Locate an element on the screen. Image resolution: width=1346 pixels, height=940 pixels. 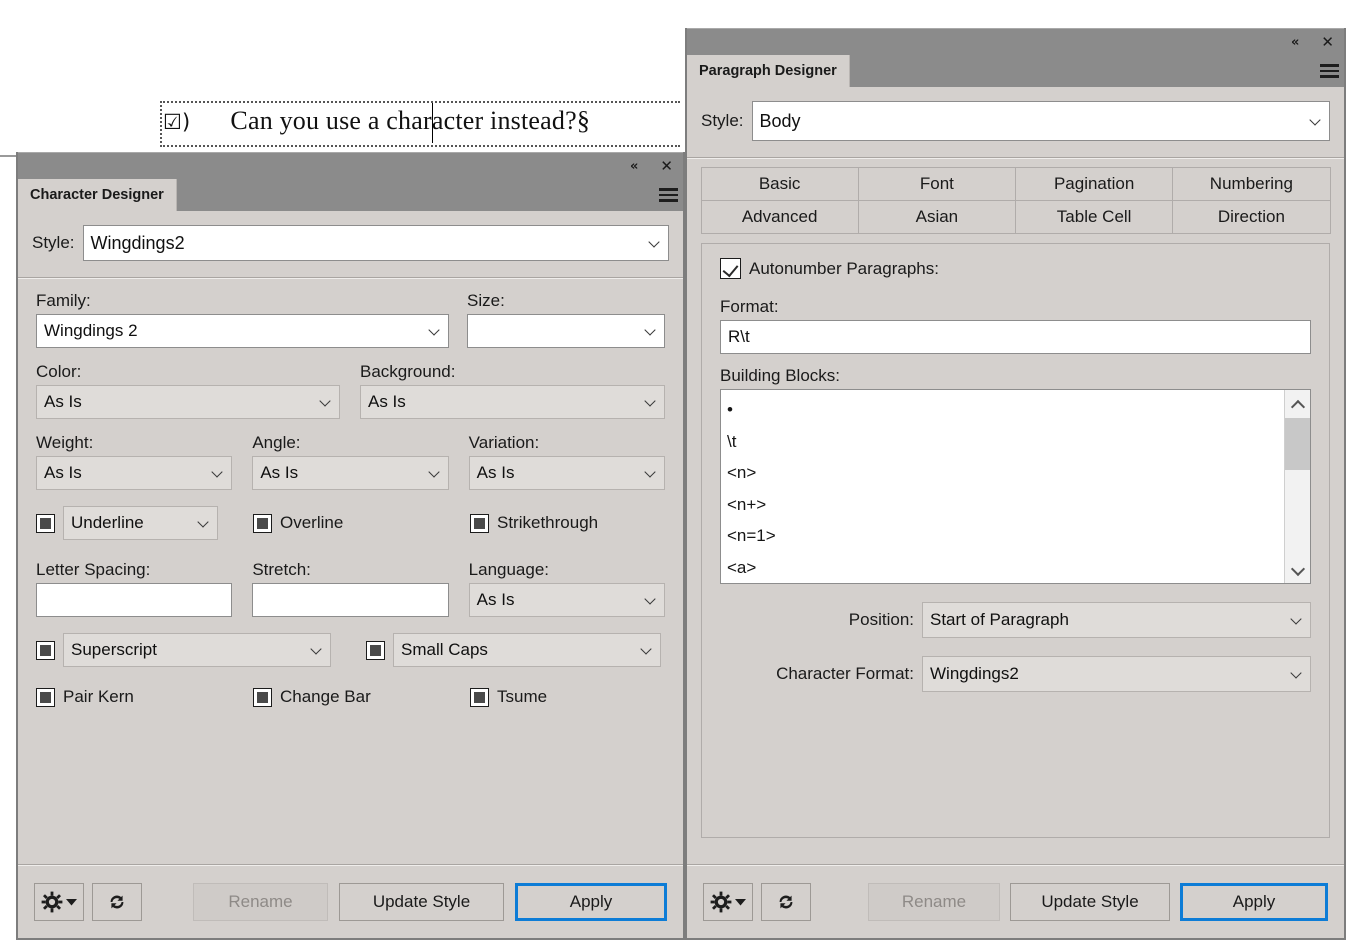
document-paragraph: ☑) Can you use a character instead?§ is located at coordinates (376, 121).